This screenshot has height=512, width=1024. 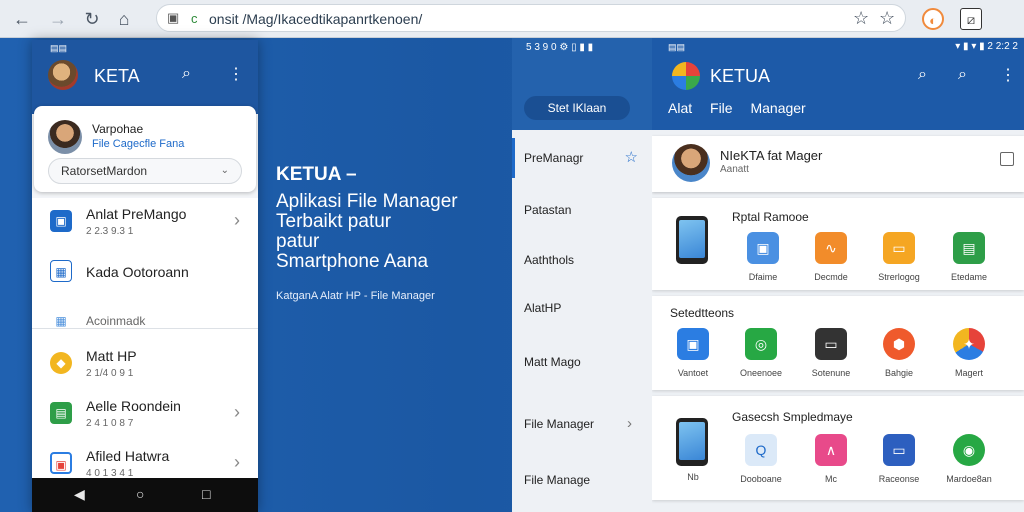 What do you see at coordinates (740, 76) in the screenshot?
I see `app-title: KETUA` at bounding box center [740, 76].